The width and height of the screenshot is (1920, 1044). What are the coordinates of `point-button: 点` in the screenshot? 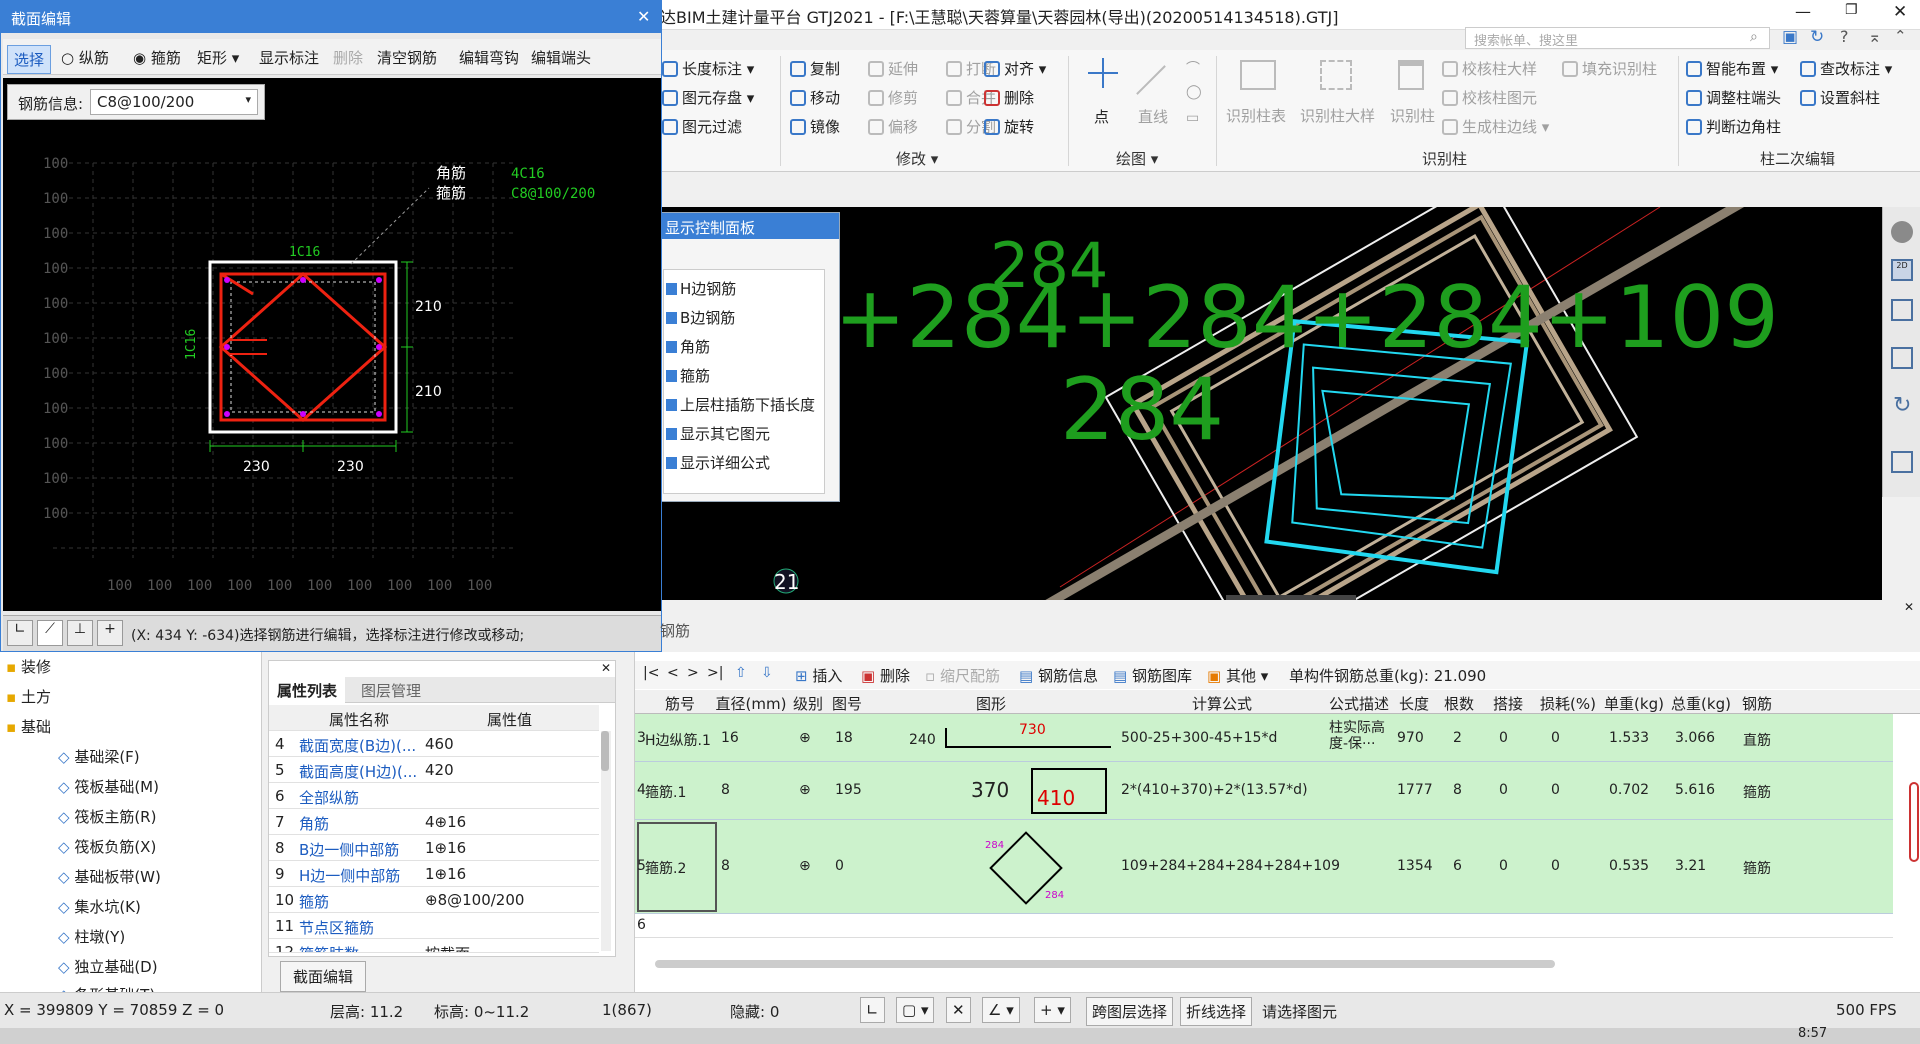 It's located at (1101, 116).